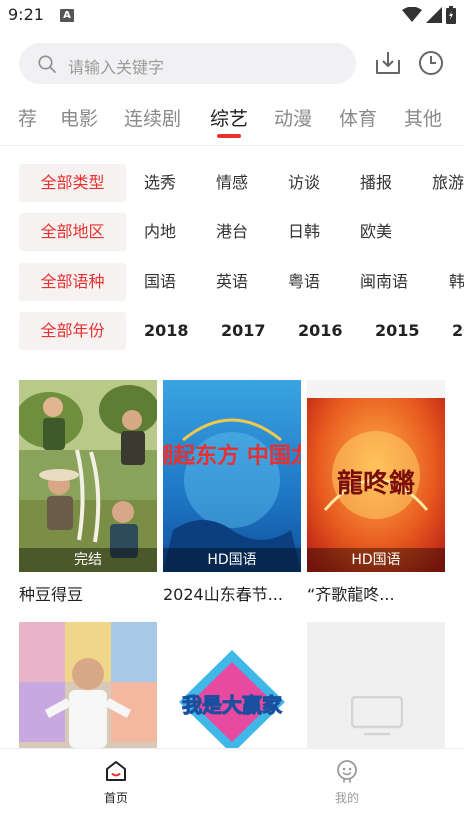  Describe the element at coordinates (451, 15) in the screenshot. I see `battery-icon` at that location.